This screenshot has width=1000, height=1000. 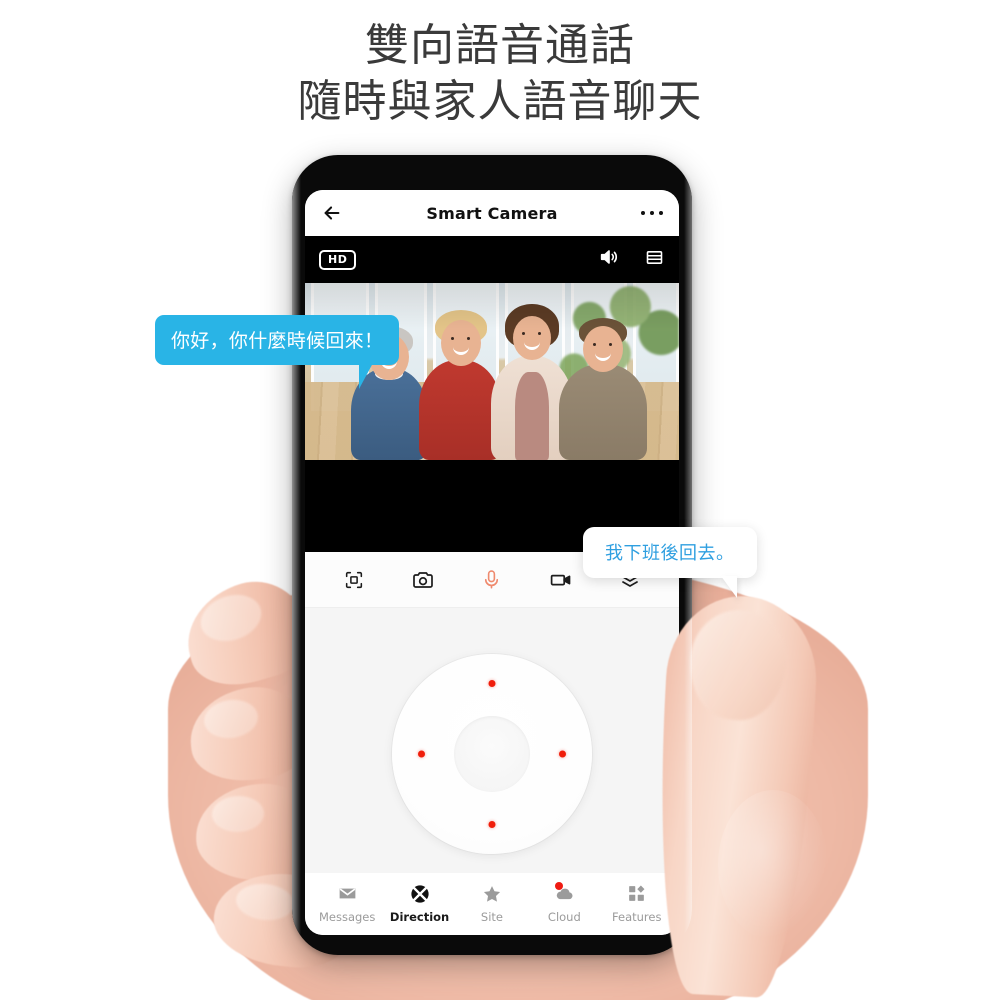 I want to click on nav-item-cloud: Cloud, so click(x=564, y=902).